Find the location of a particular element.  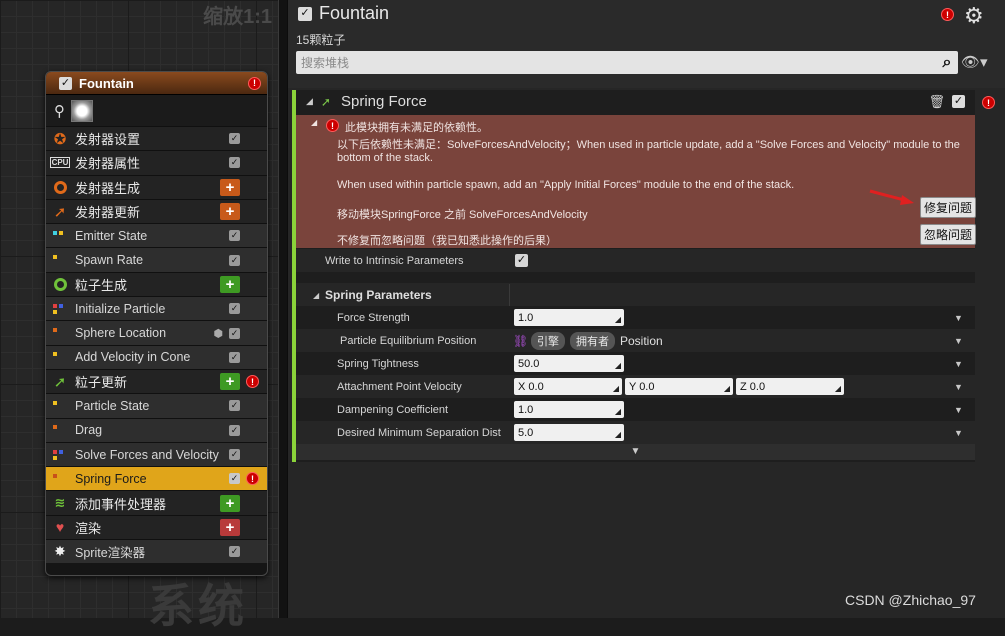

node-row-6: 粒子生成 + is located at coordinates (156, 284).